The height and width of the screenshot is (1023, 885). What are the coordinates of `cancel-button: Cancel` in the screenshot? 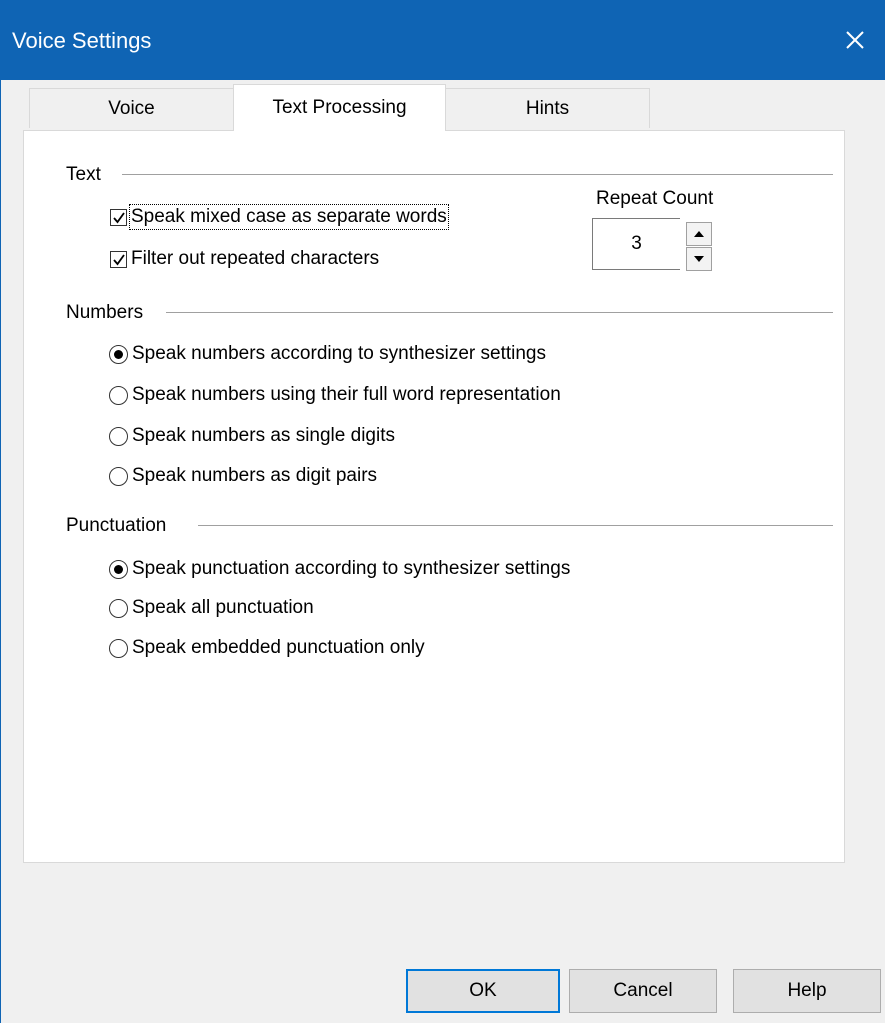 It's located at (643, 991).